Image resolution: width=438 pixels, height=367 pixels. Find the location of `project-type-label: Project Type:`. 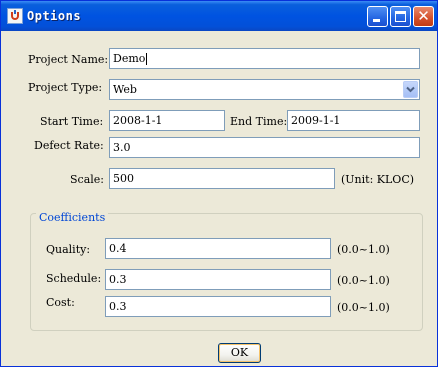

project-type-label: Project Type: is located at coordinates (65, 87).